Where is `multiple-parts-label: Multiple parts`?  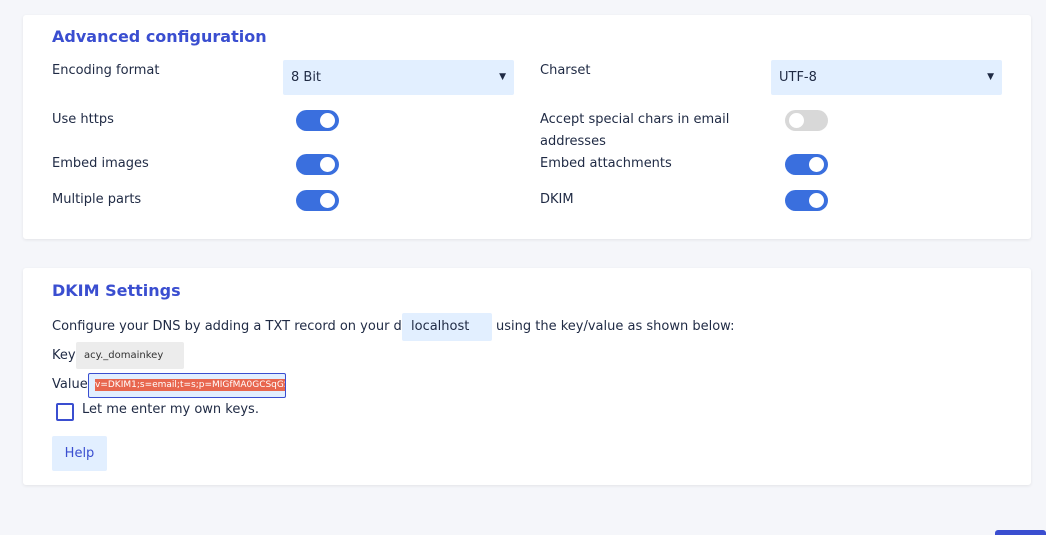
multiple-parts-label: Multiple parts is located at coordinates (97, 199).